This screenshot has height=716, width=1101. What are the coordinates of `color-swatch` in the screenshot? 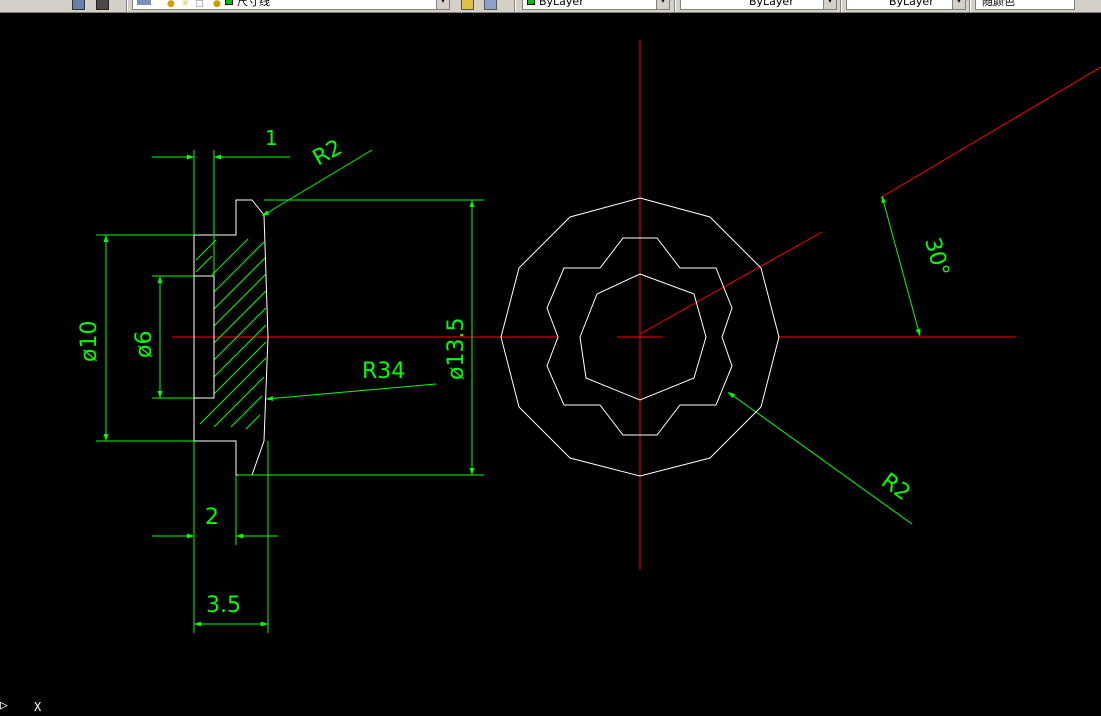 It's located at (531, 2).